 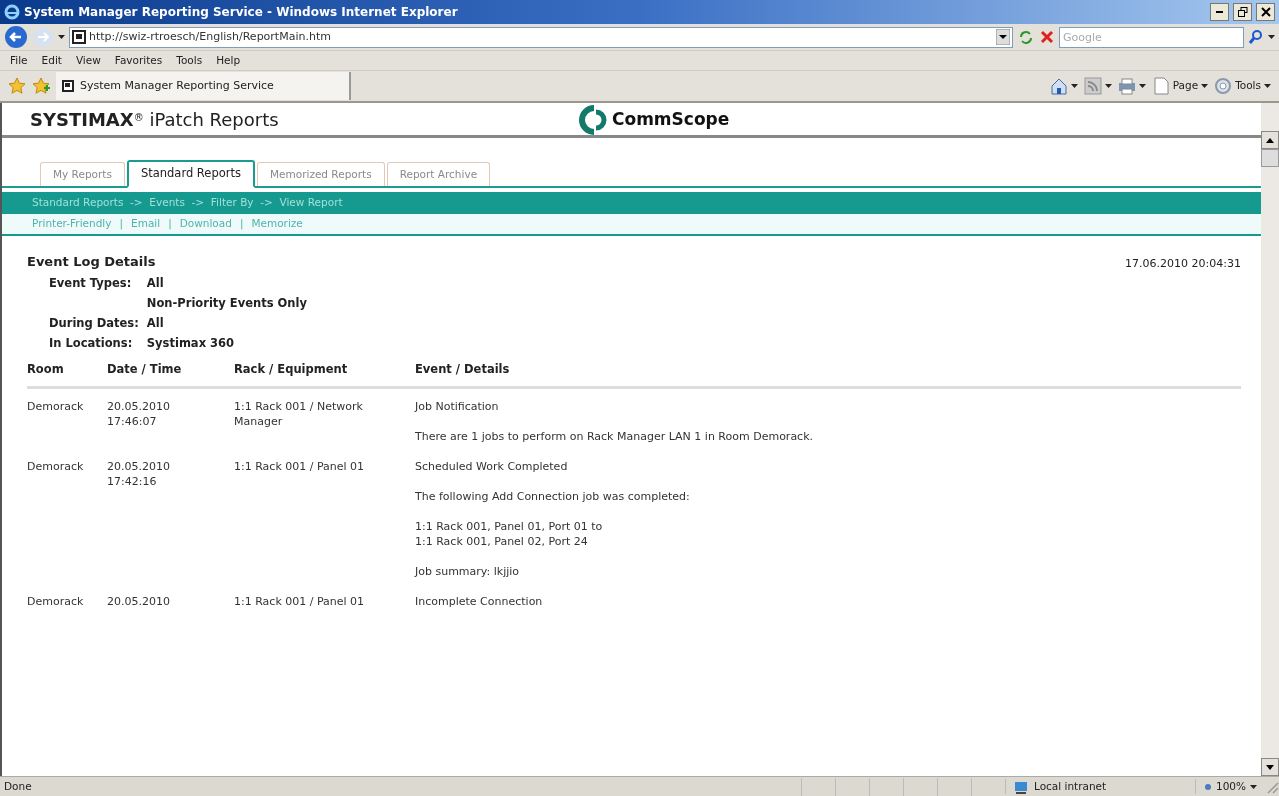 What do you see at coordinates (1003, 37) in the screenshot?
I see `dropdown-icon` at bounding box center [1003, 37].